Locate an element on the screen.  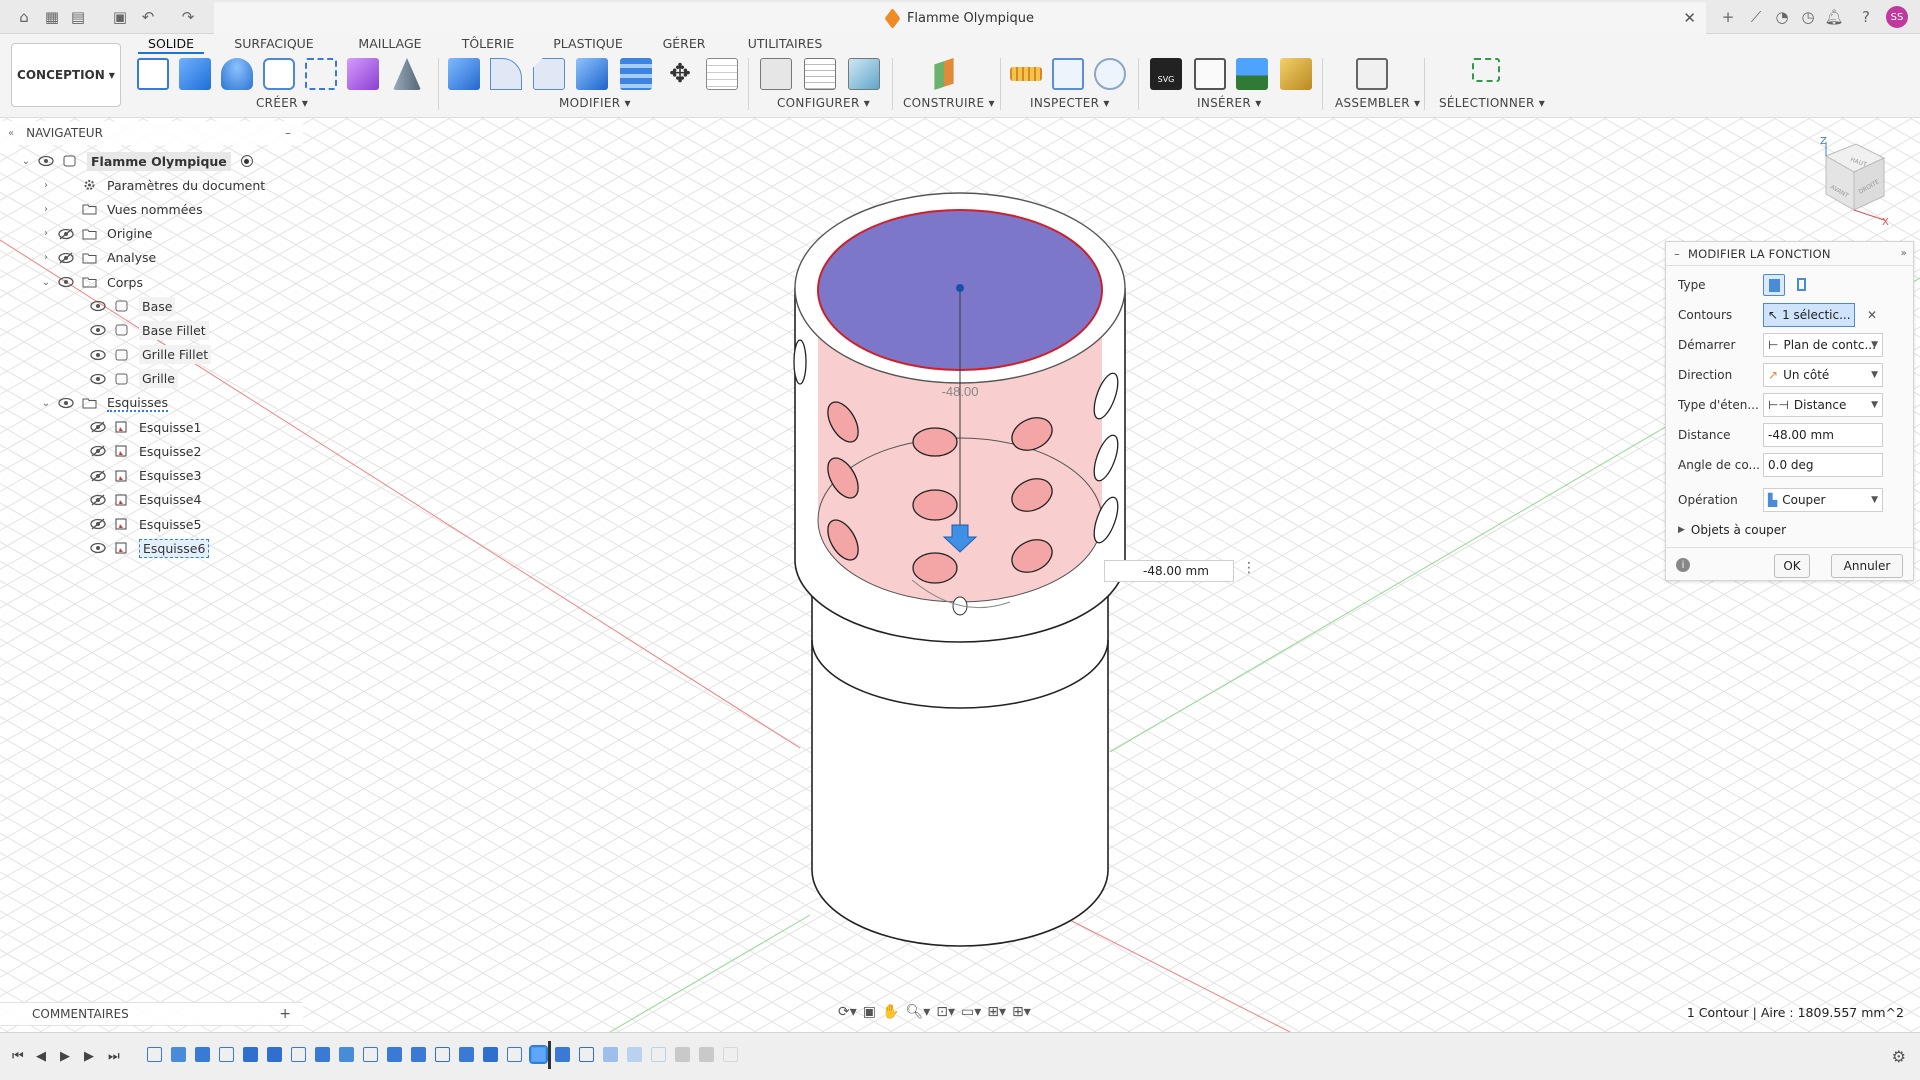
tab-gerer: GÉRER is located at coordinates (684, 44).